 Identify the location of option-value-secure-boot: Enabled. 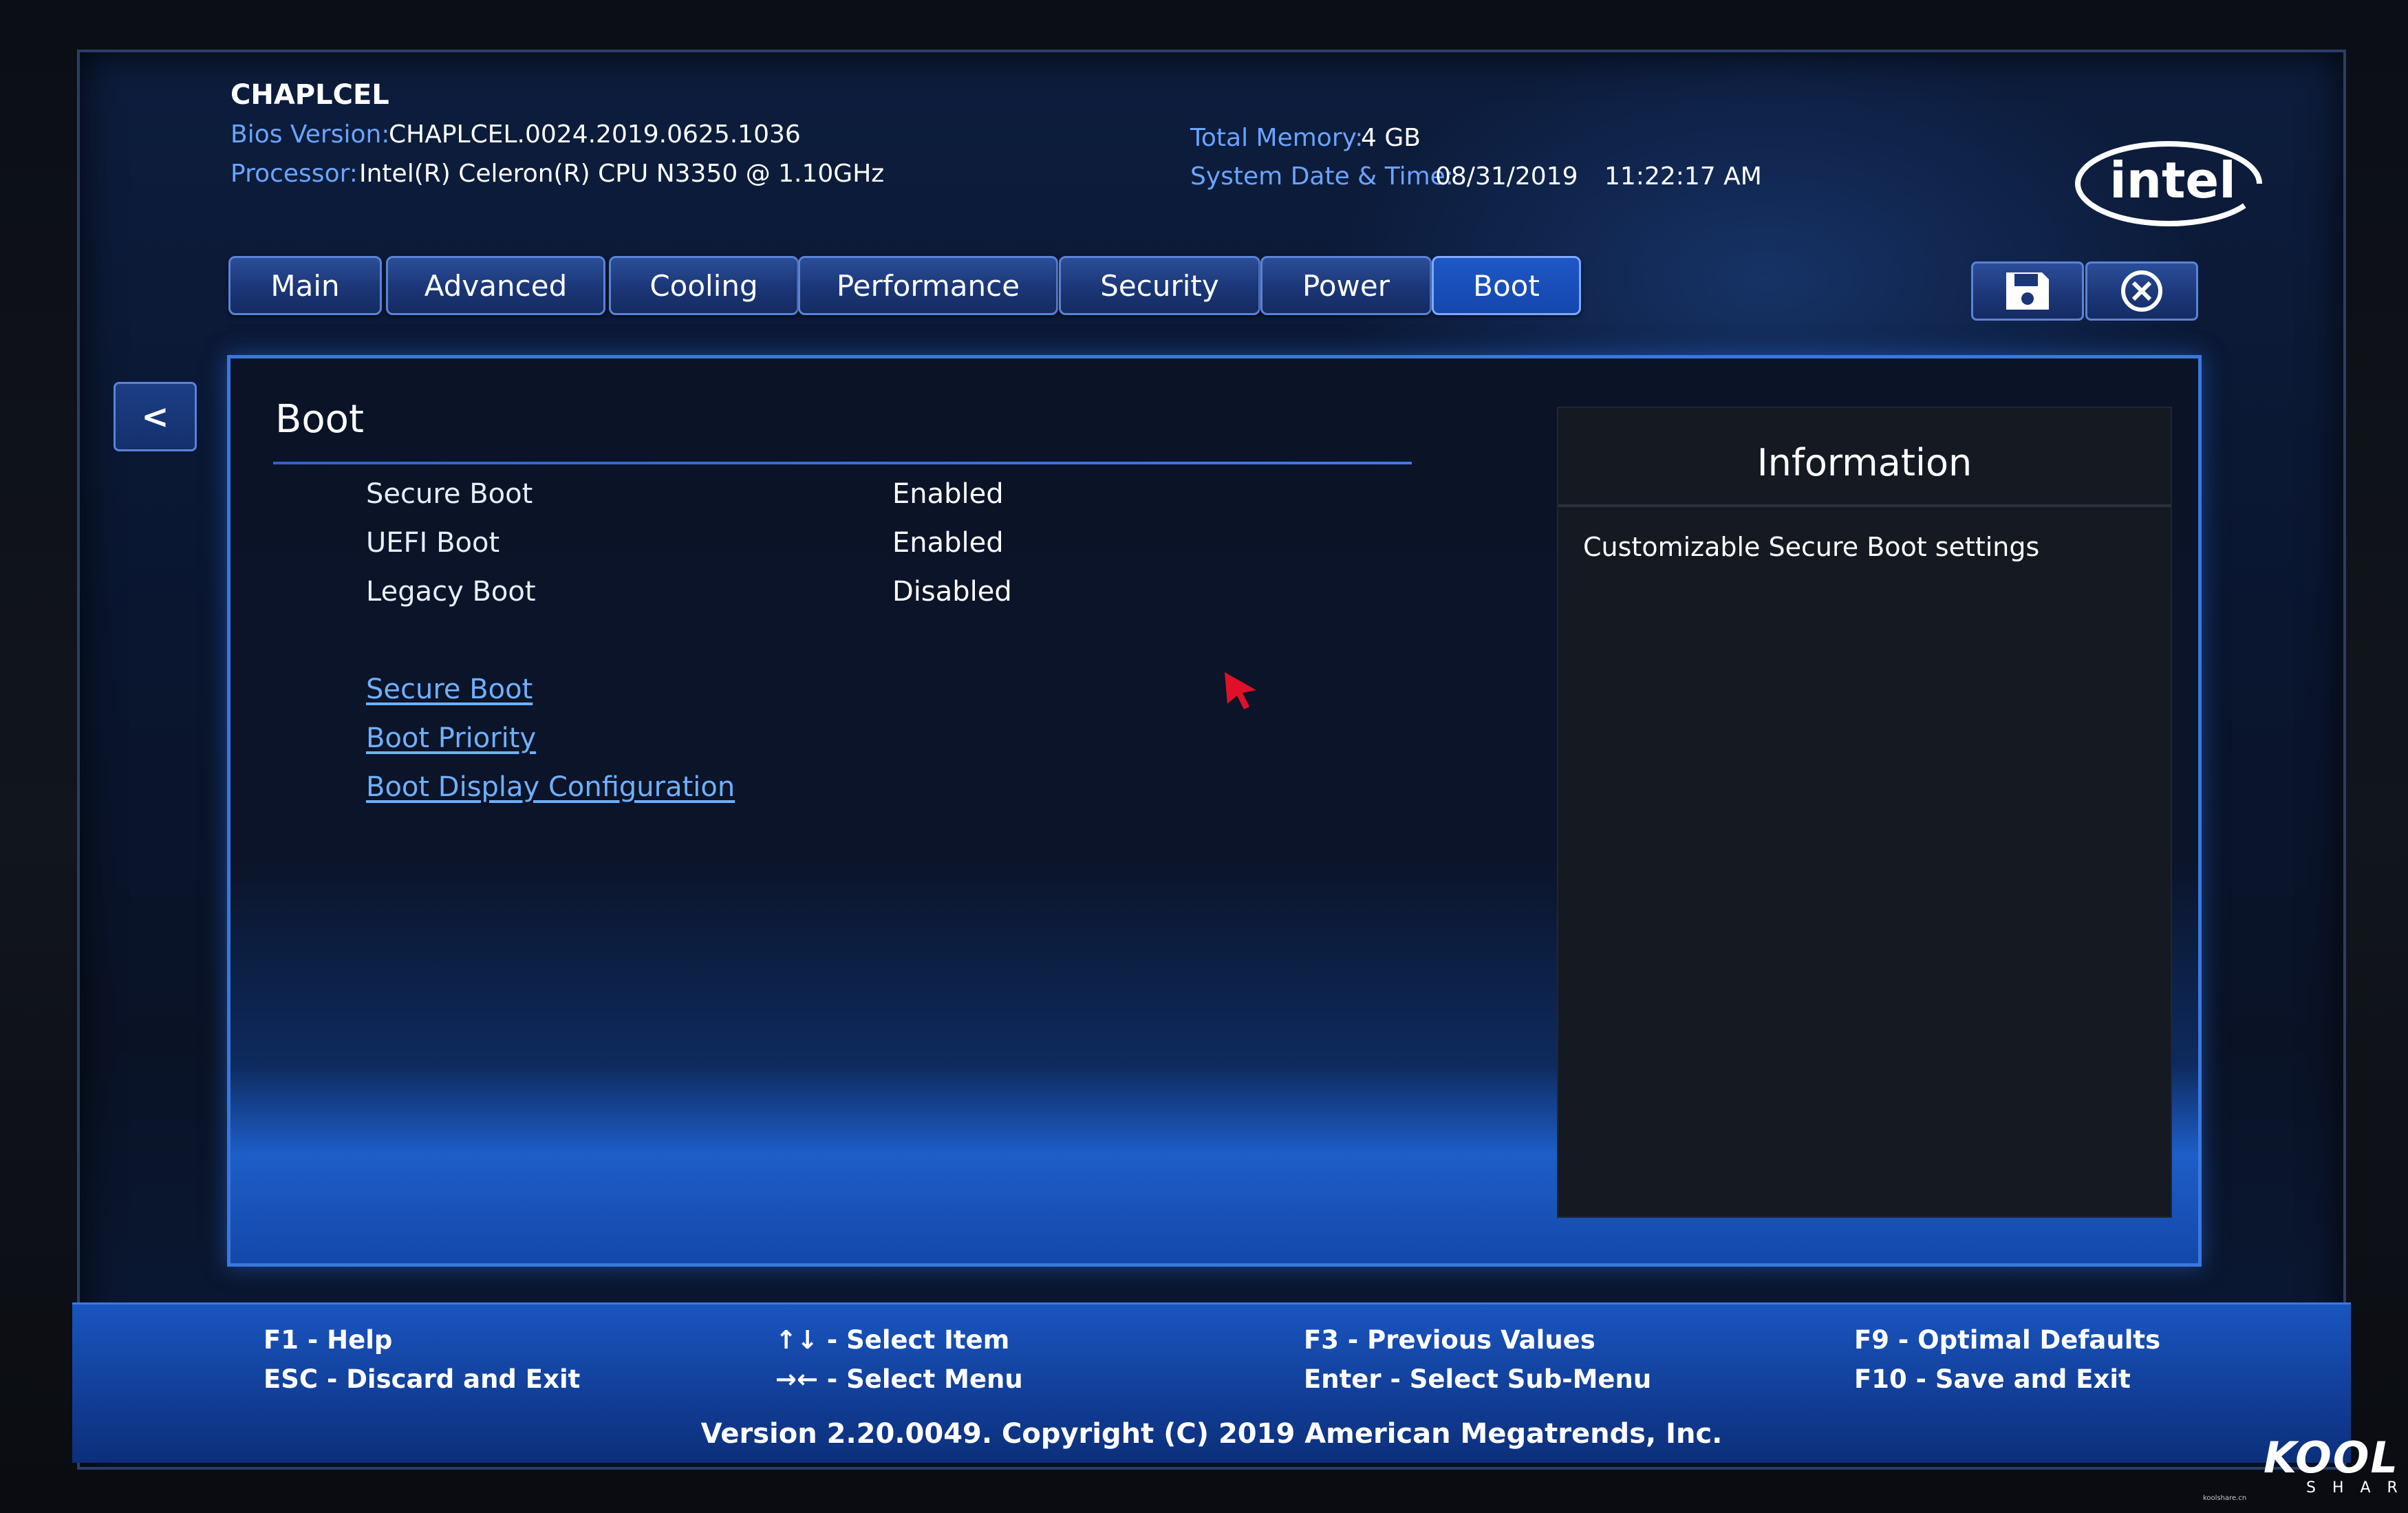
(948, 494).